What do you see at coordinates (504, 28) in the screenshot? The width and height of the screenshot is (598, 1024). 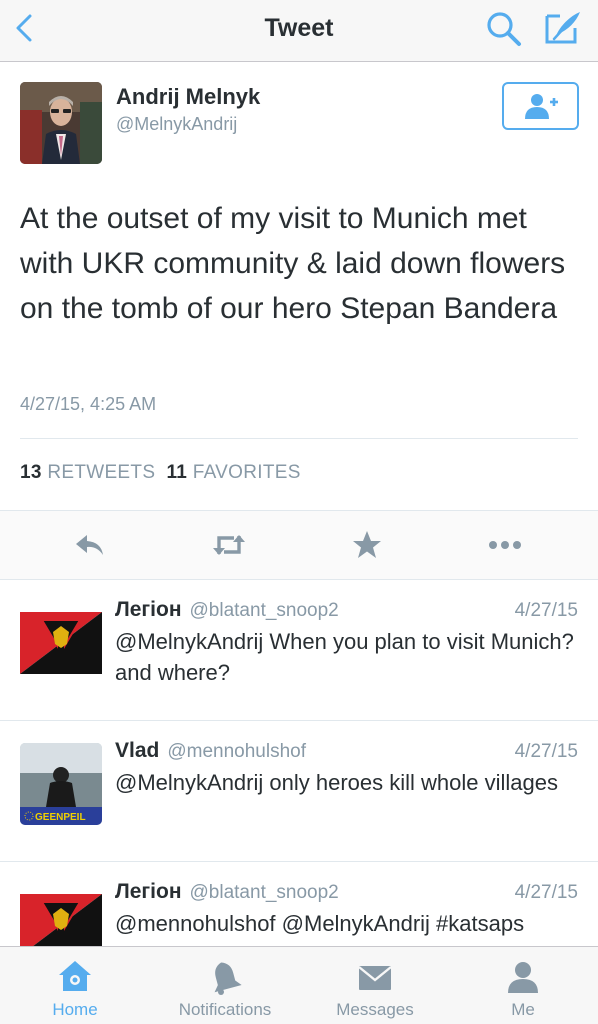 I see `search-icon` at bounding box center [504, 28].